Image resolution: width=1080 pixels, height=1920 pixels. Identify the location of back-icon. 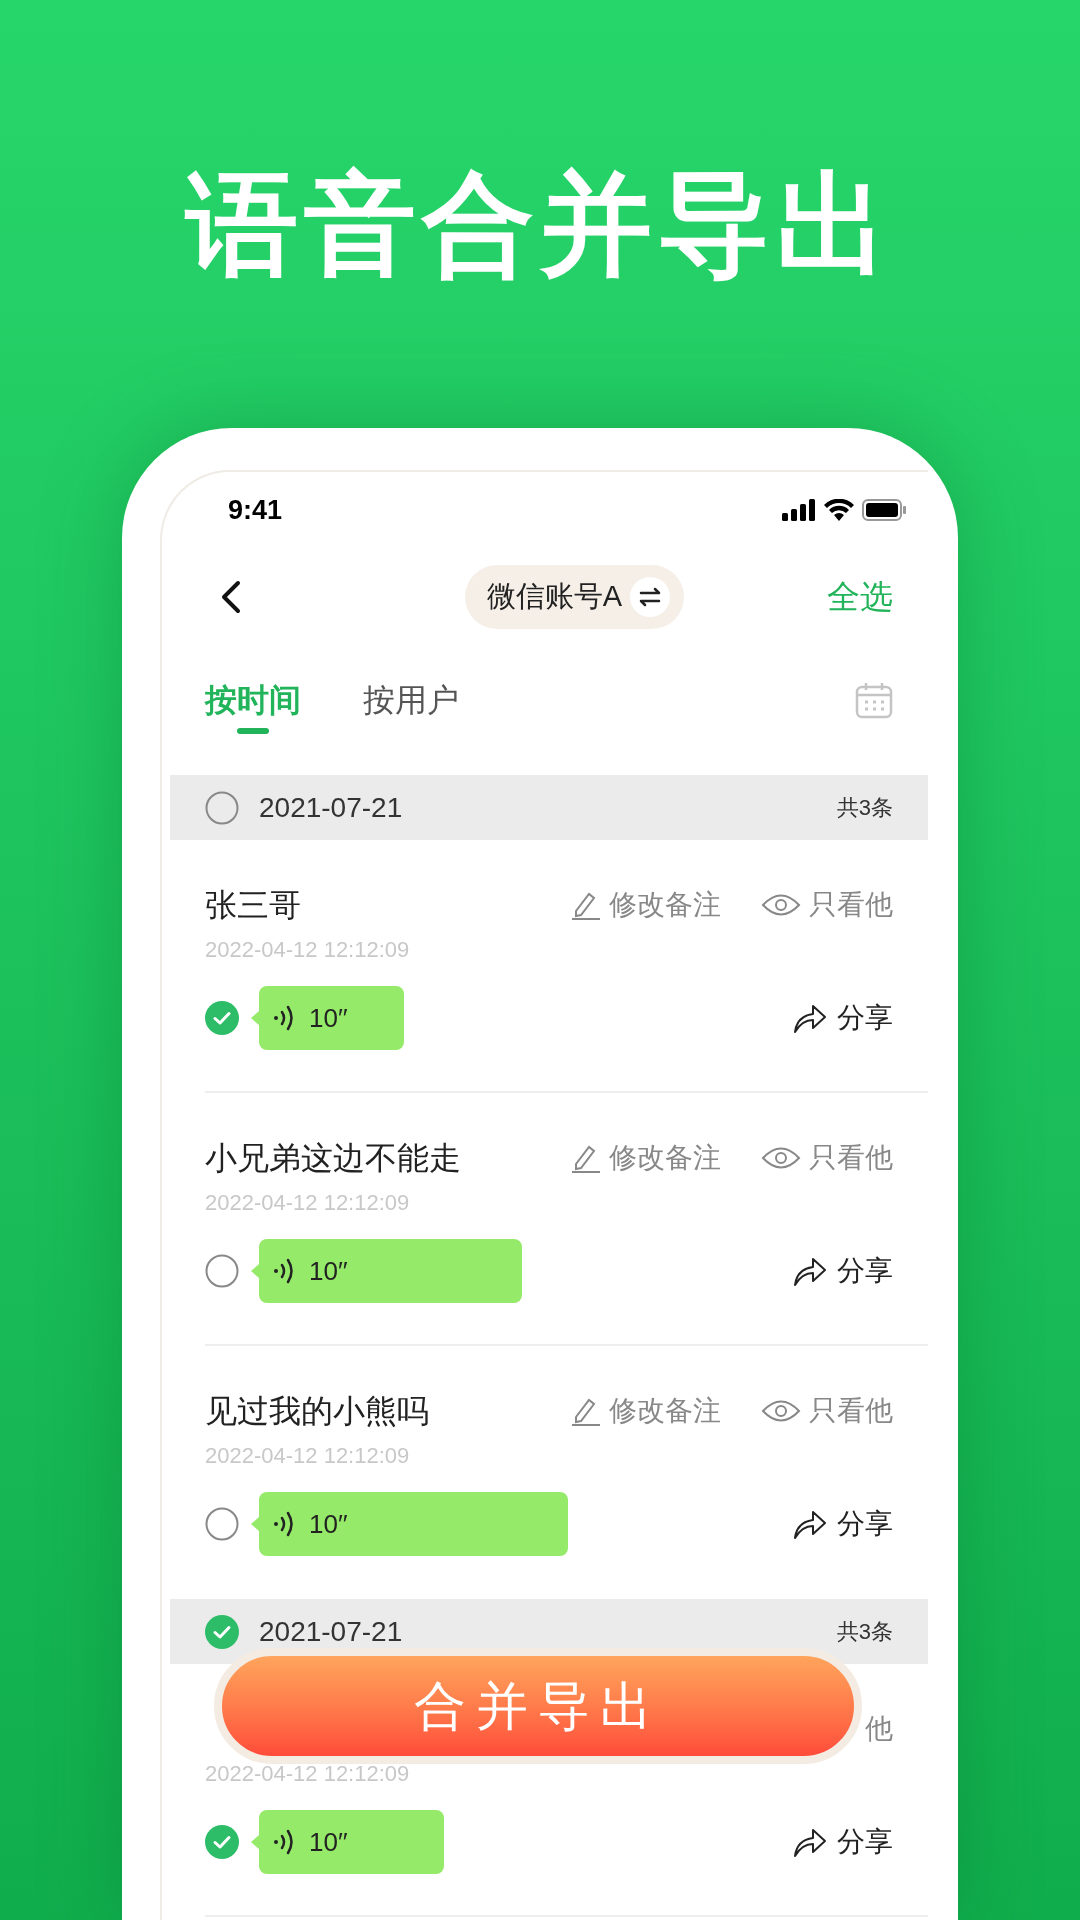
(231, 597).